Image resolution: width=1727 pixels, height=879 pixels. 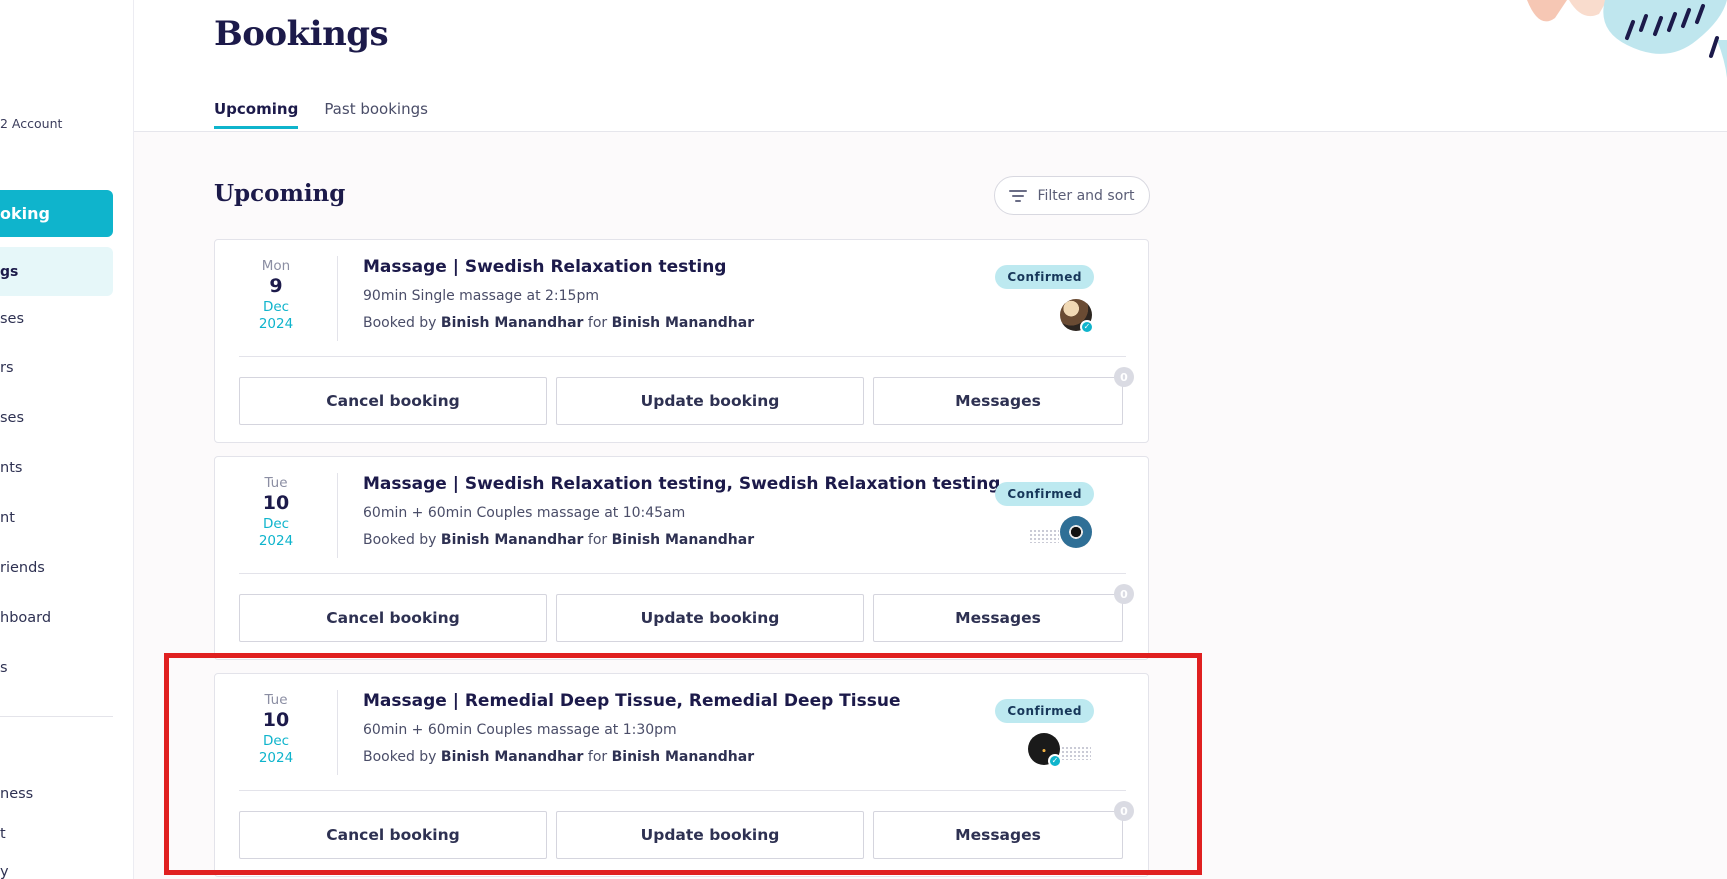 I want to click on booking-details: 90min Single massage at 2:15pm, so click(x=481, y=296).